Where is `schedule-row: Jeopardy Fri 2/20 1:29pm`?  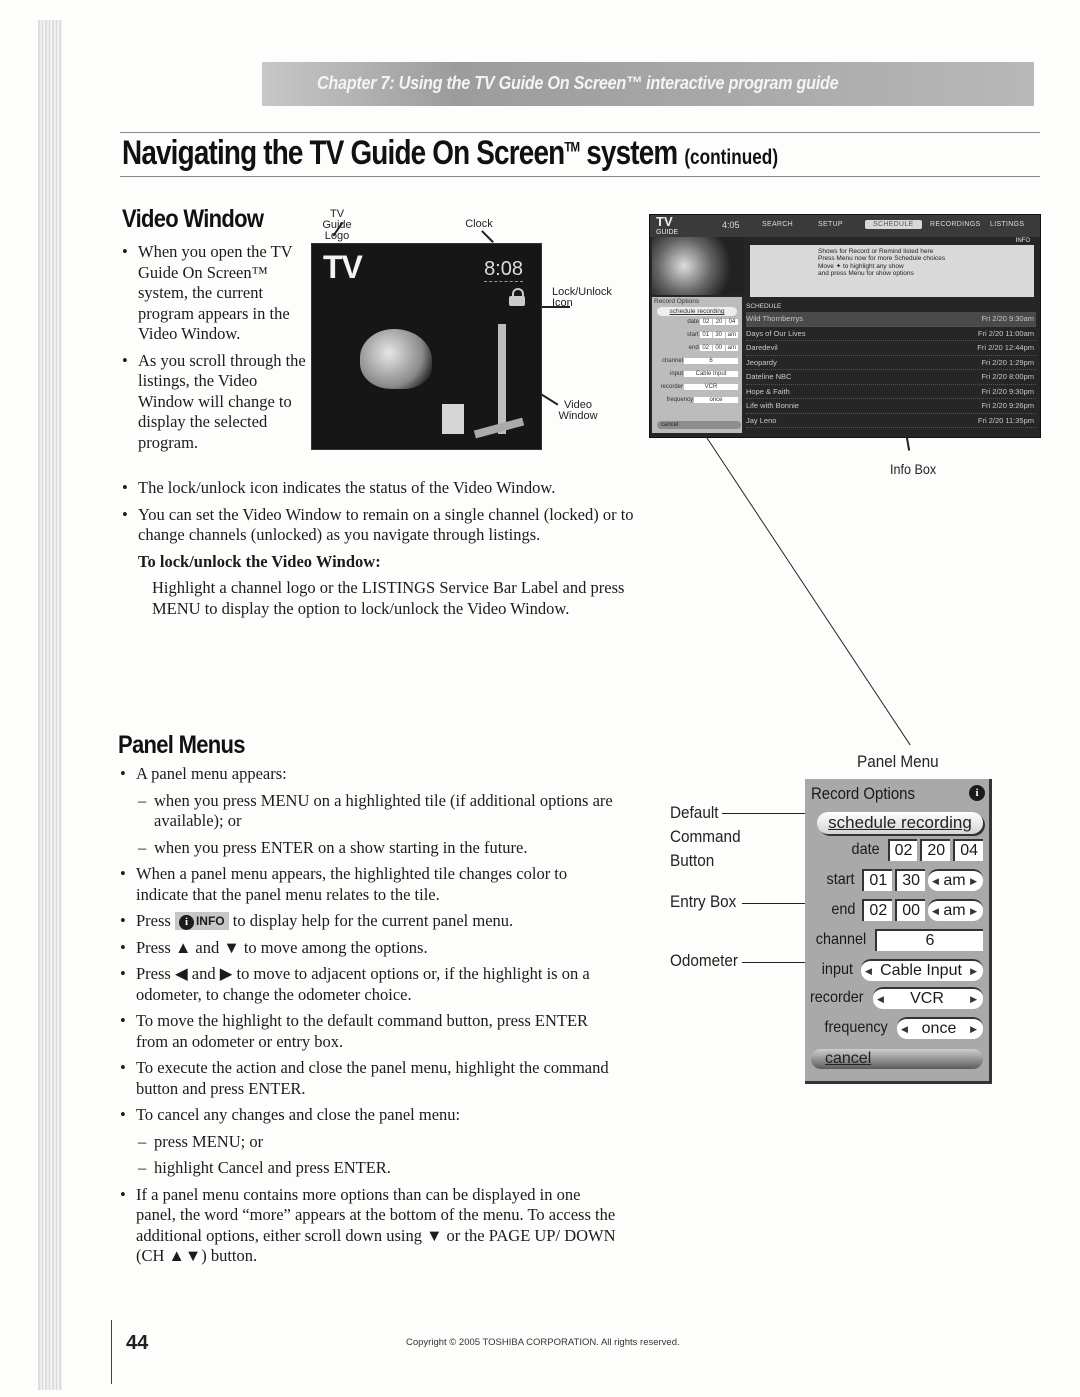
schedule-row: Jeopardy Fri 2/20 1:29pm is located at coordinates (891, 363).